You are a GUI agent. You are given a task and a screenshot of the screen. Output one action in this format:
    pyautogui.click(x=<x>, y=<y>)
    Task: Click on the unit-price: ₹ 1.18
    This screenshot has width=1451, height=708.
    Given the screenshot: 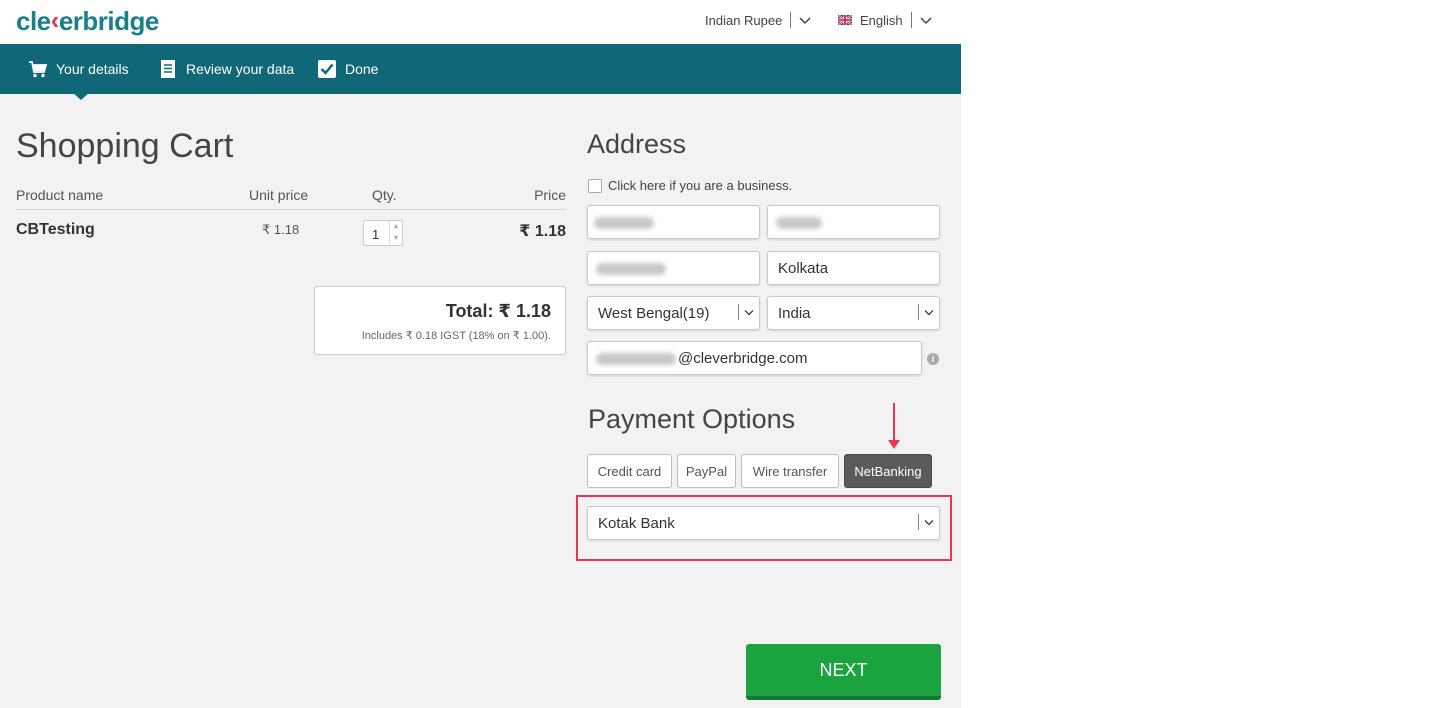 What is the action you would take?
    pyautogui.click(x=281, y=229)
    